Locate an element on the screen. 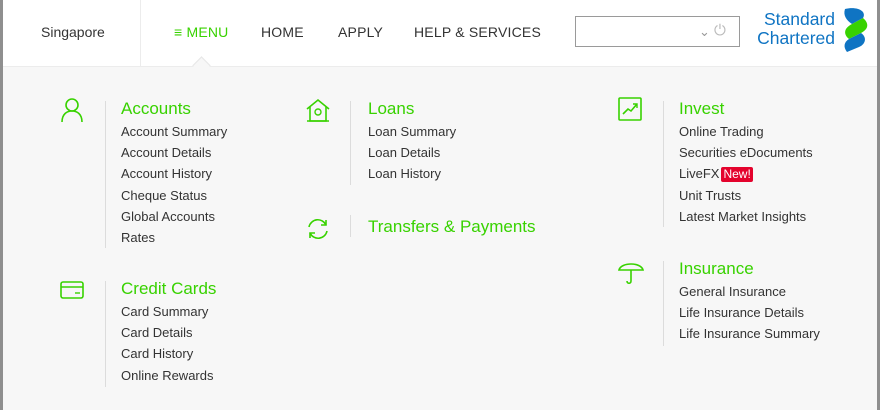 The width and height of the screenshot is (880, 410). invest-title: Invest is located at coordinates (701, 109).